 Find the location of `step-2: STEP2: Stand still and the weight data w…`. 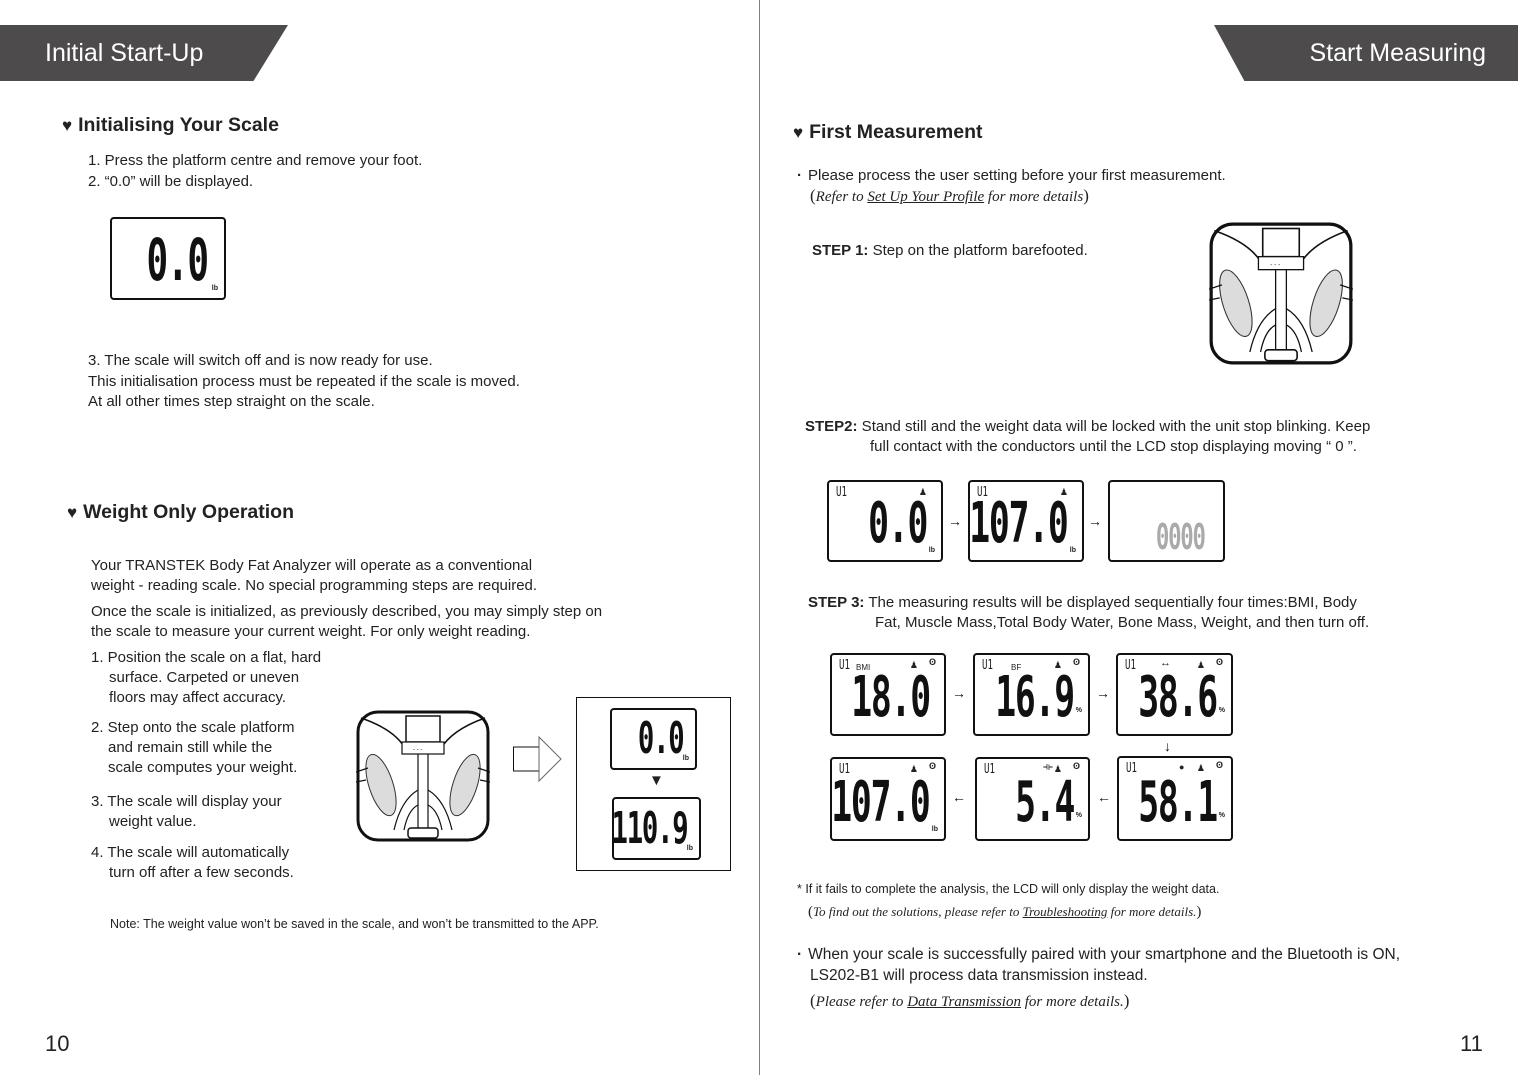

step-2: STEP2: Stand still and the weight data w… is located at coordinates (1087, 427).